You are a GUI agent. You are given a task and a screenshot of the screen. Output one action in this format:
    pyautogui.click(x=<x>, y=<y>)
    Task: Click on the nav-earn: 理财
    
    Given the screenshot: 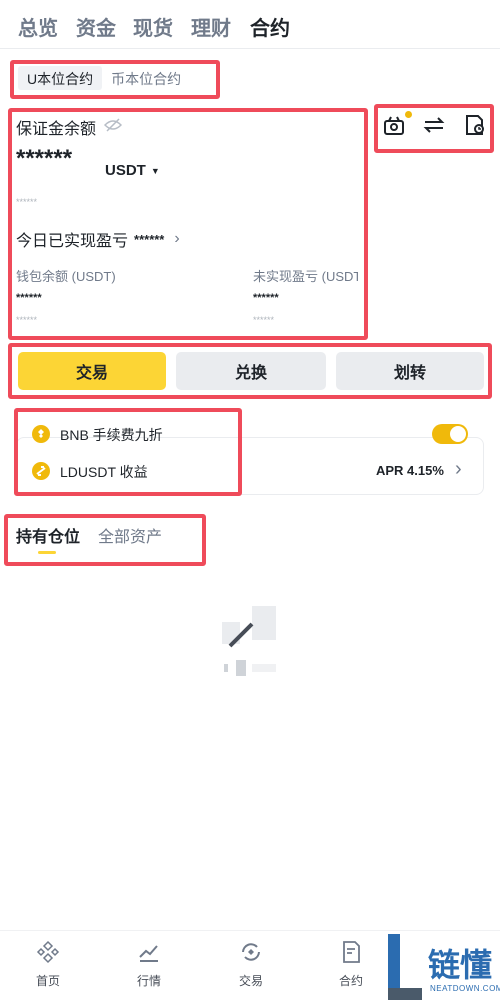 What is the action you would take?
    pyautogui.click(x=211, y=26)
    